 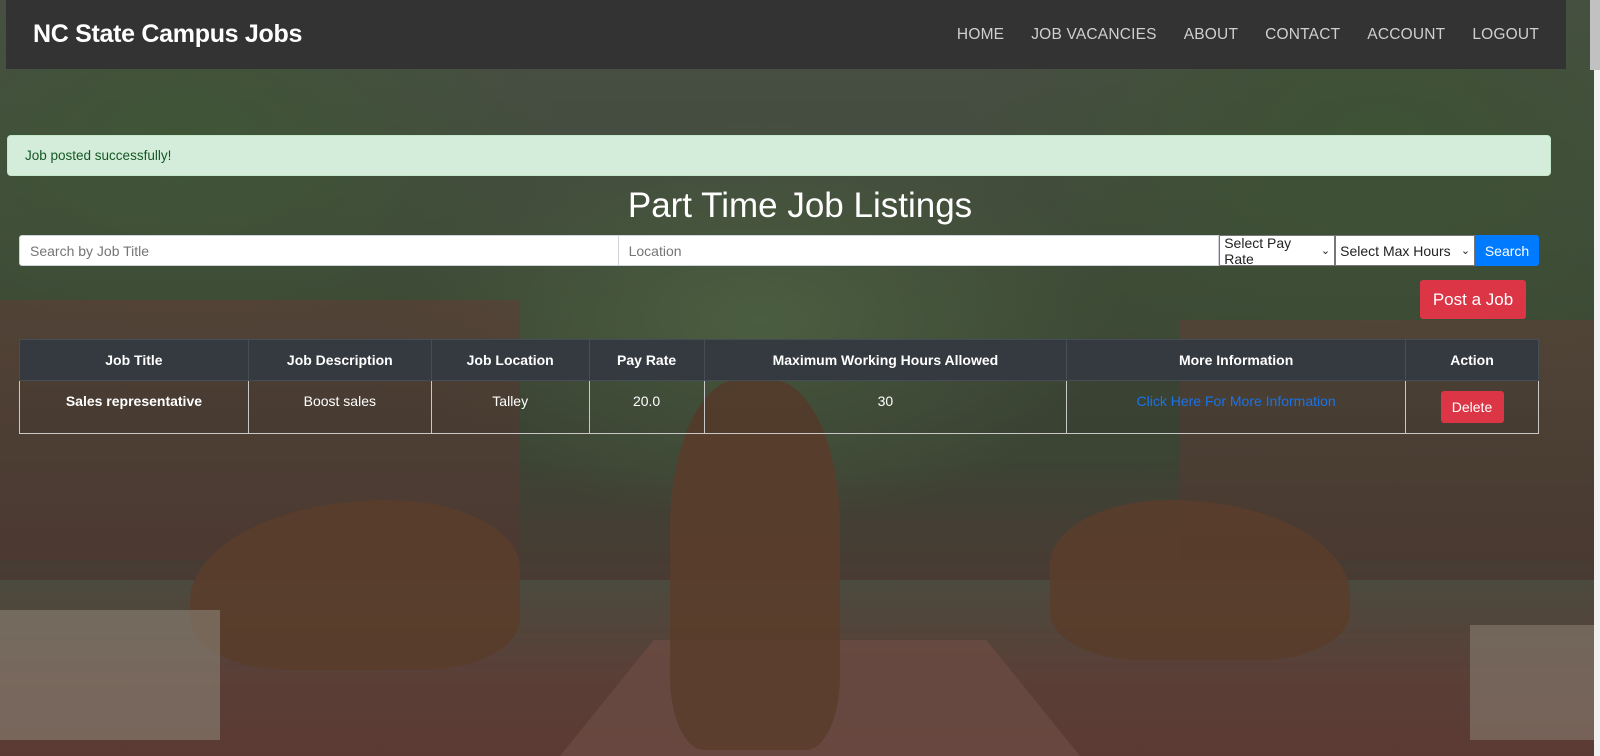 What do you see at coordinates (510, 407) in the screenshot?
I see `cell-job-location: Talley` at bounding box center [510, 407].